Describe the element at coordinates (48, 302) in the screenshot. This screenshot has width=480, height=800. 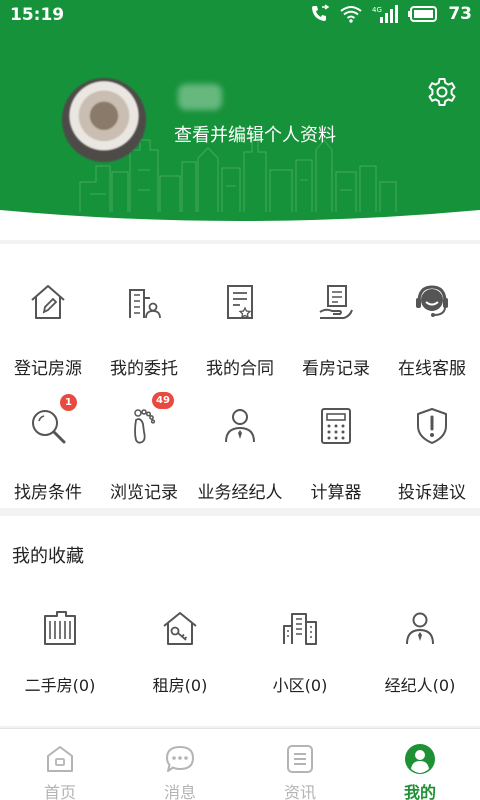
I see `house-edit-icon` at that location.